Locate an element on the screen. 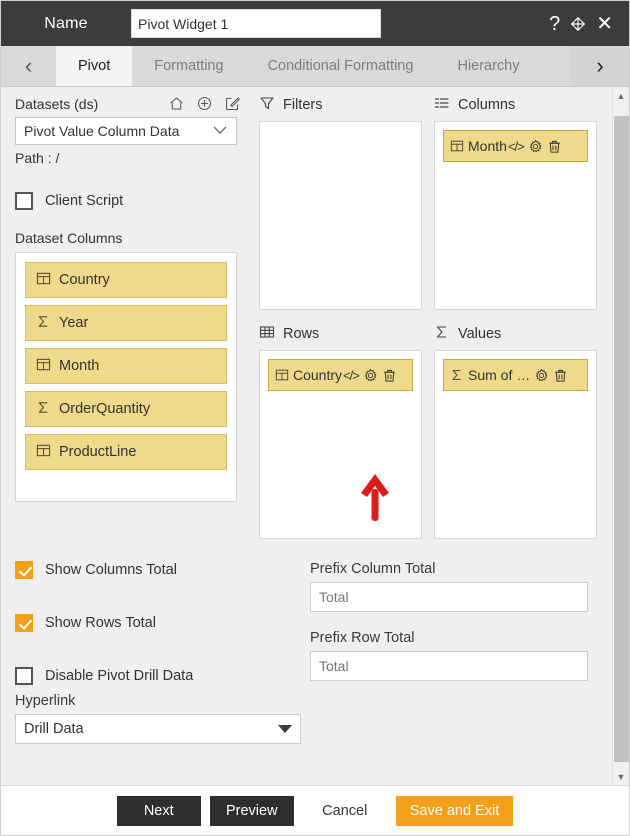 This screenshot has height=836, width=630. hyperlink-select-value: Drill Data is located at coordinates (54, 729).